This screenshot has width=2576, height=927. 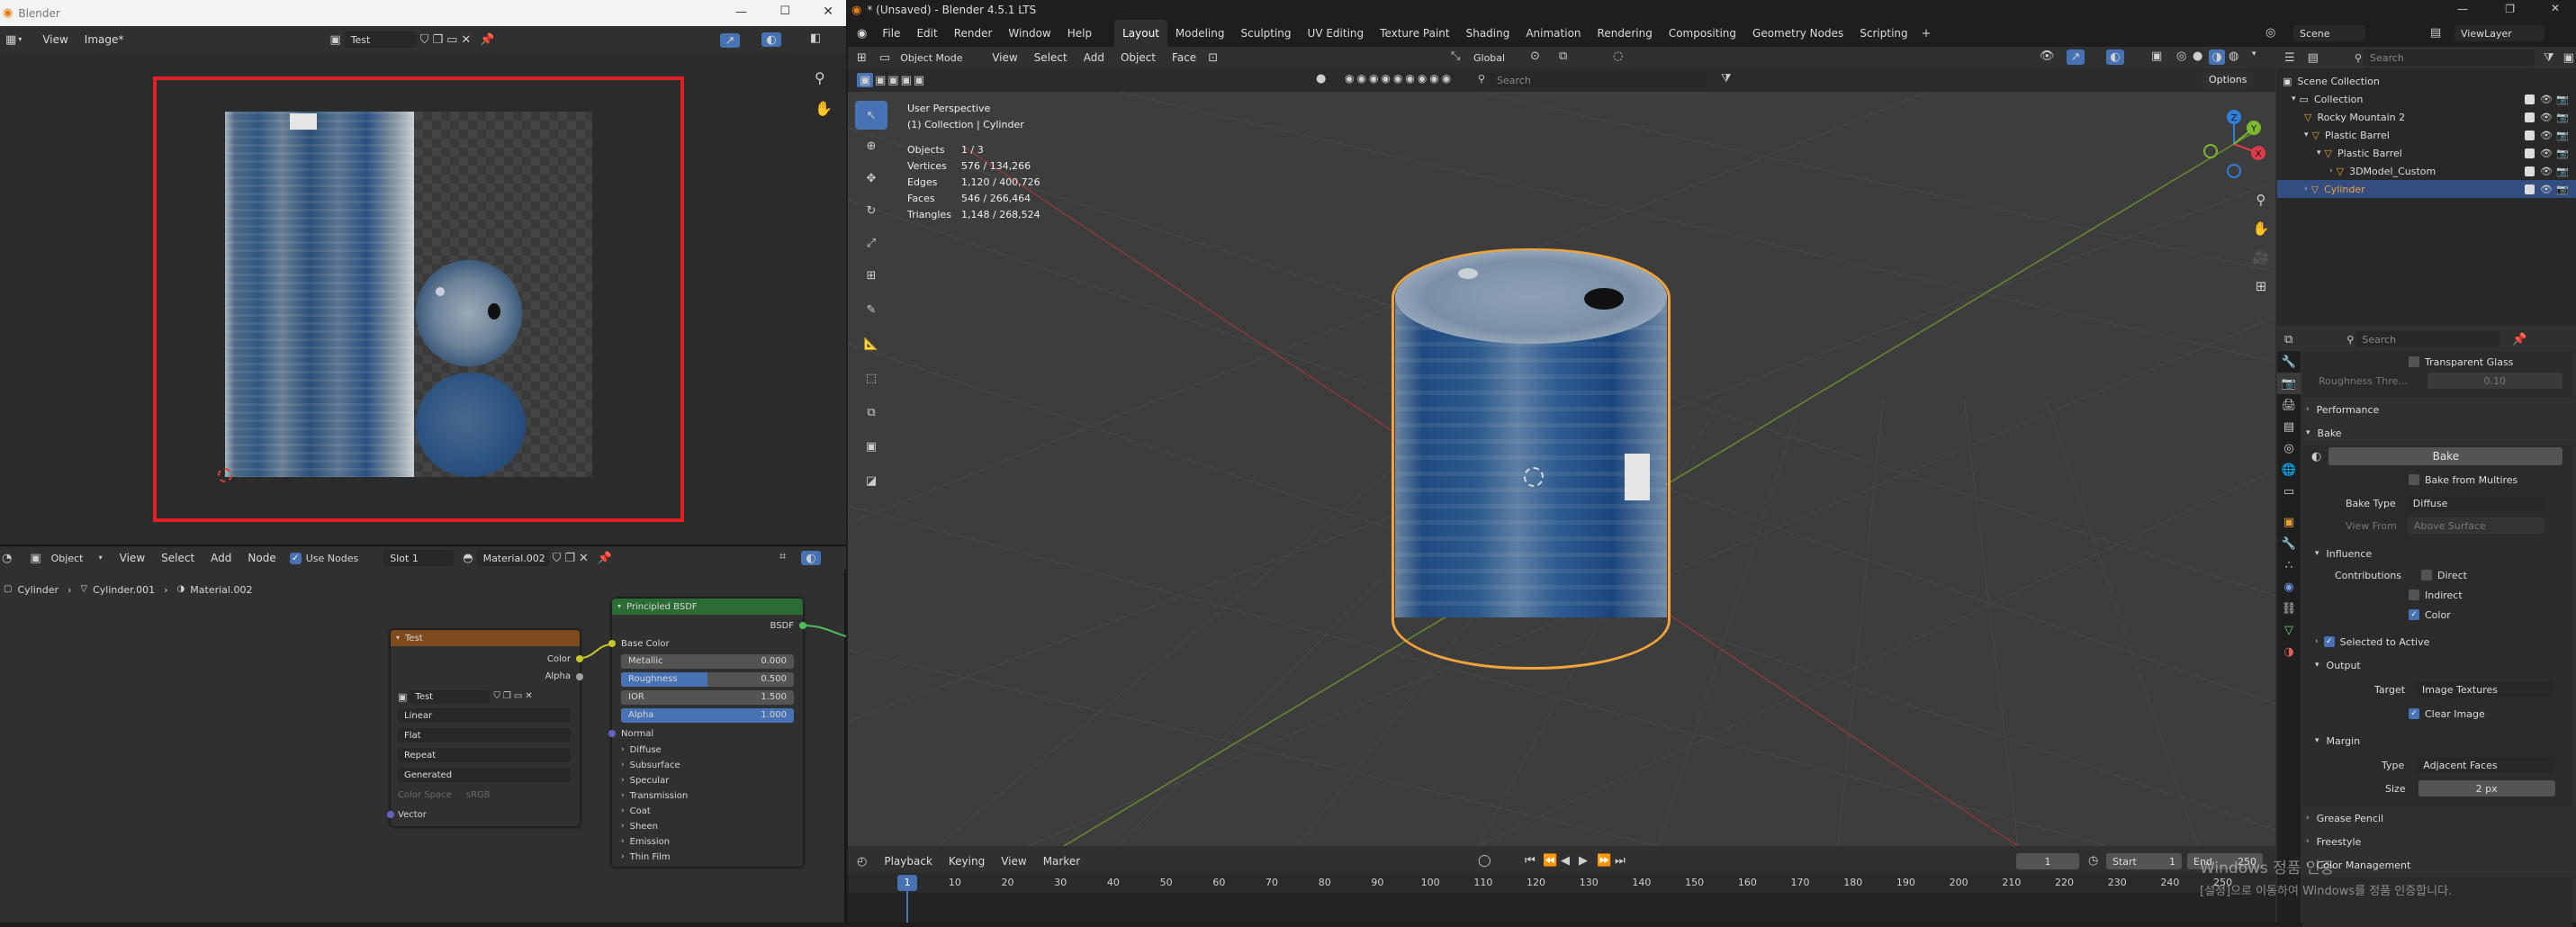 I want to click on ior-slider: IOR 1.500, so click(x=707, y=697).